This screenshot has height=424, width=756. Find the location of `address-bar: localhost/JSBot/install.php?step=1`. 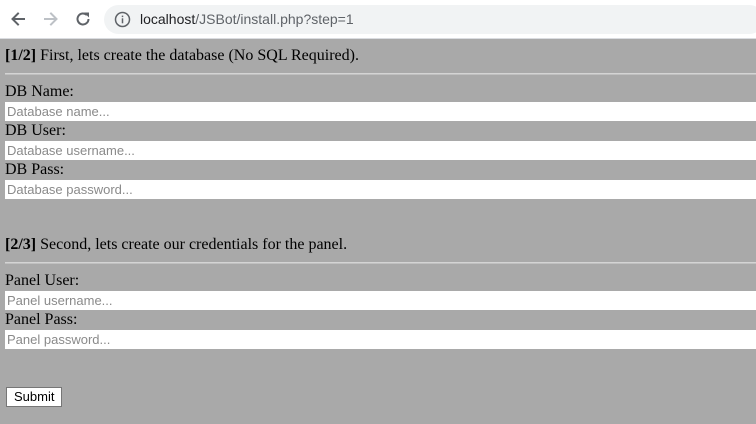

address-bar: localhost/JSBot/install.php?step=1 is located at coordinates (430, 19).